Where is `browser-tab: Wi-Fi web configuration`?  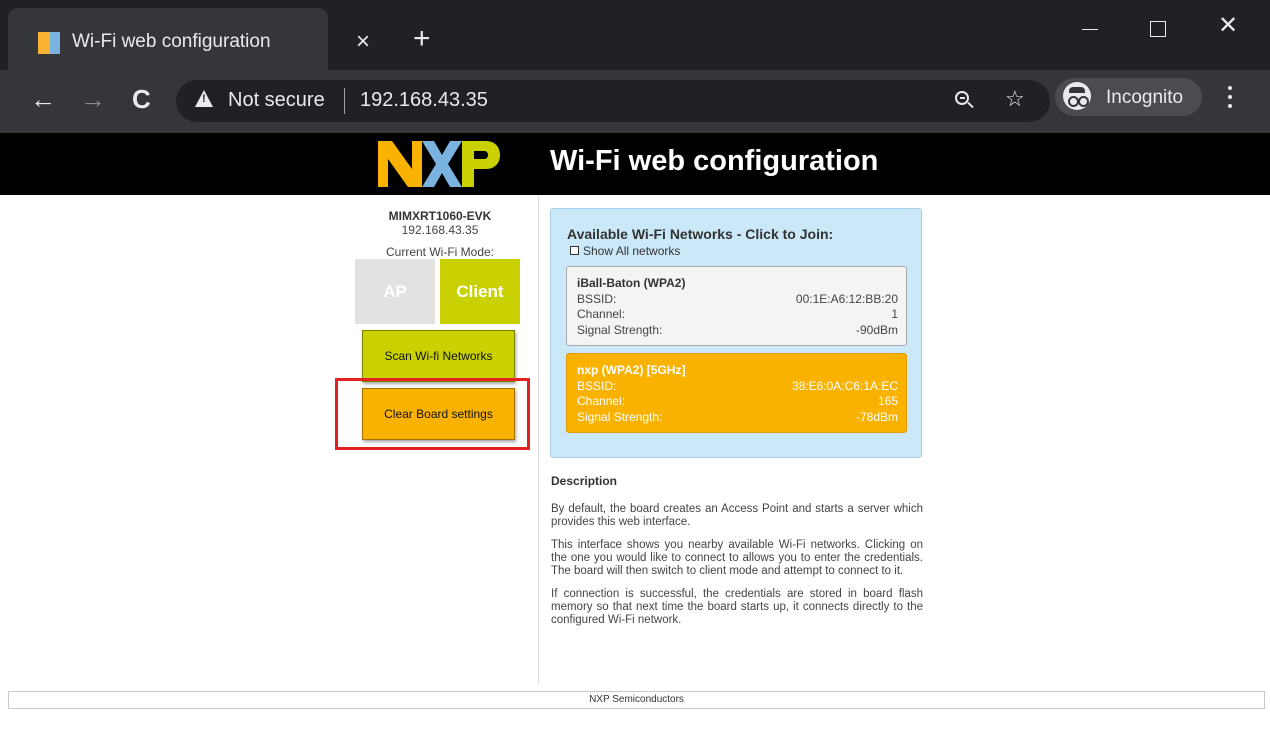
browser-tab: Wi-Fi web configuration is located at coordinates (168, 39).